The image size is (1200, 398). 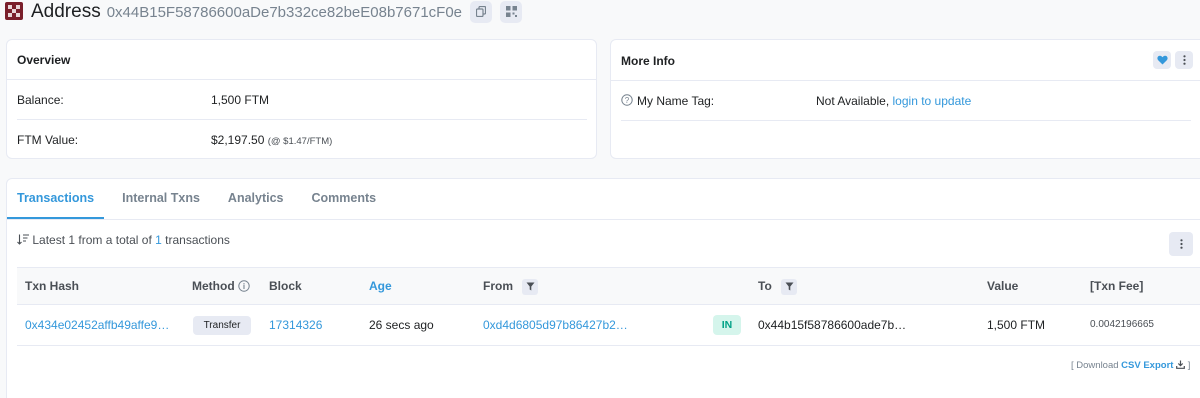 I want to click on more-info-title: More Info, so click(x=648, y=61).